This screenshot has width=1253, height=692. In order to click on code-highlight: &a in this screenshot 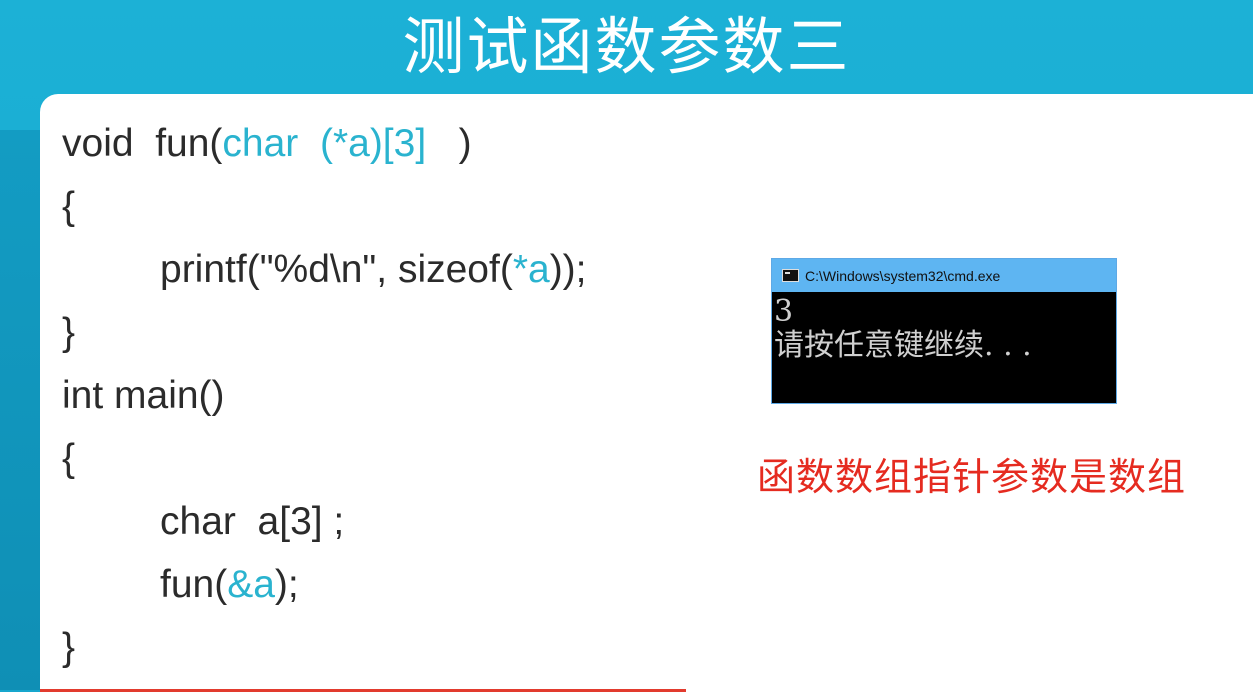, I will do `click(251, 584)`.